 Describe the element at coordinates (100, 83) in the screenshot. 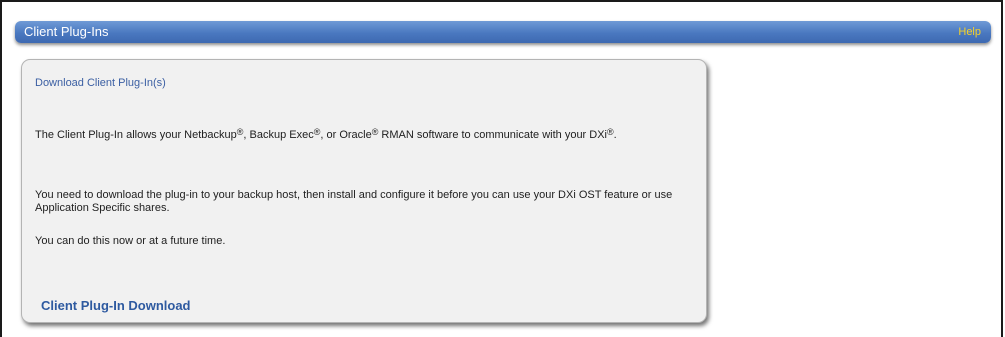

I see `panel-title: Download Client Plug-In(s)` at that location.